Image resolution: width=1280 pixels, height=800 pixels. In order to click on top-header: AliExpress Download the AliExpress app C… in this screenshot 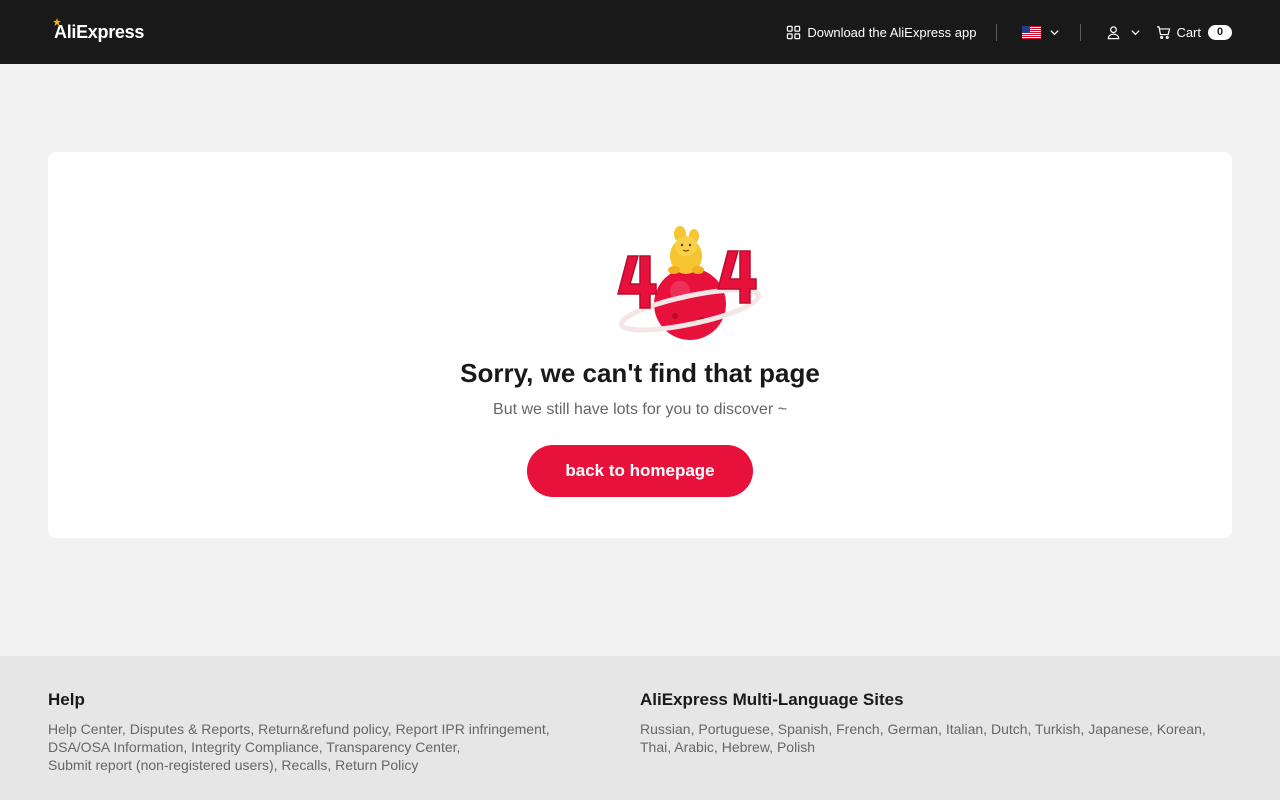, I will do `click(640, 32)`.